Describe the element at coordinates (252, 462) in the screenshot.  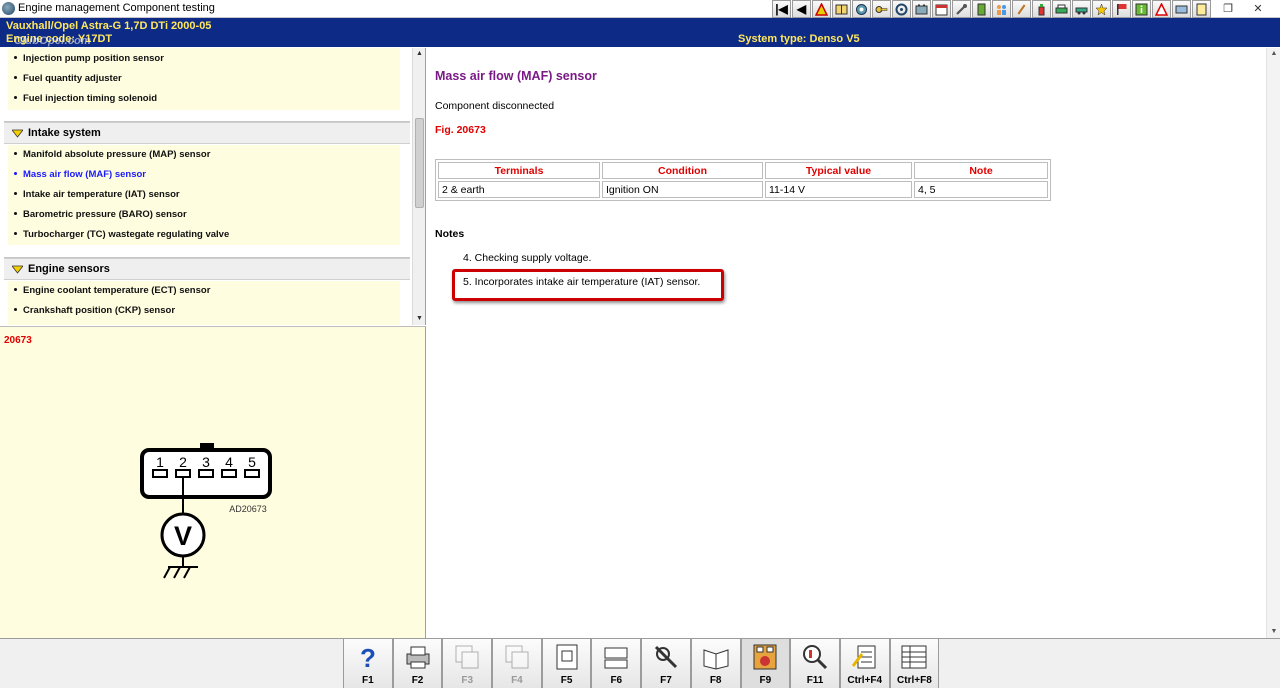
I see `pin-label: 5` at that location.